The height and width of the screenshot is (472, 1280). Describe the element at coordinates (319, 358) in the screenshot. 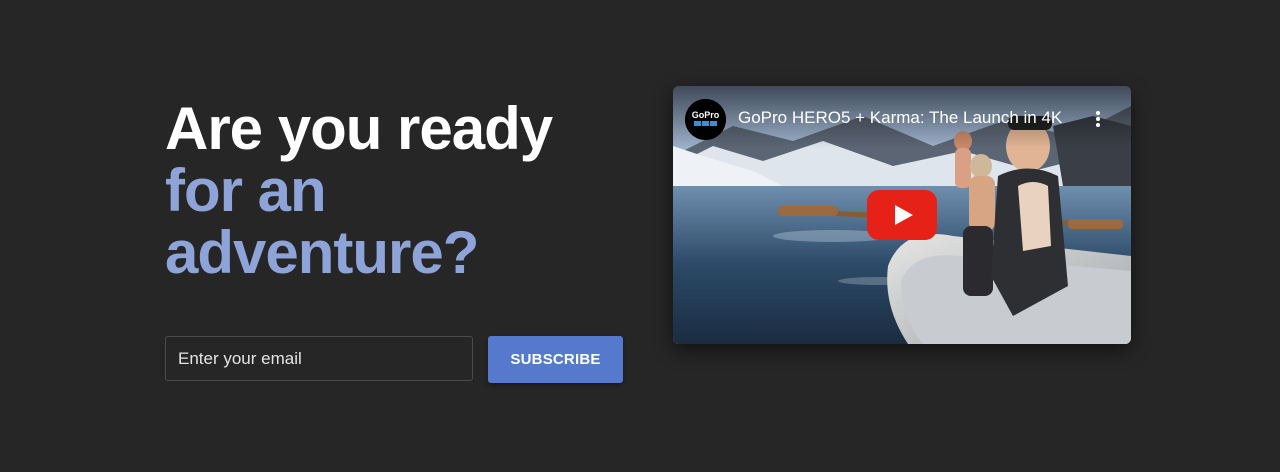

I see `email-field` at that location.